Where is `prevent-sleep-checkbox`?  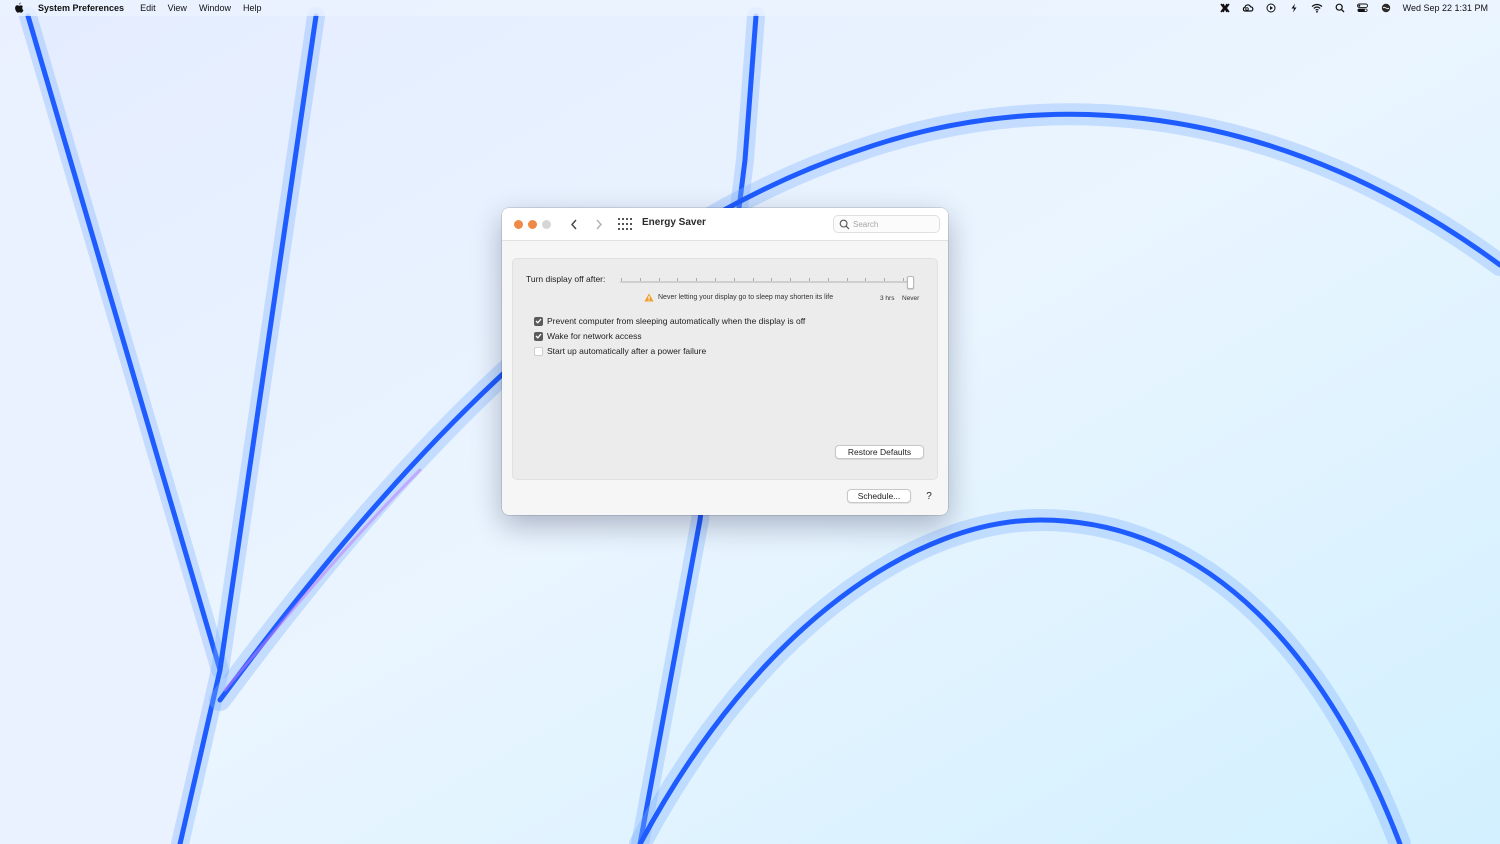 prevent-sleep-checkbox is located at coordinates (538, 321).